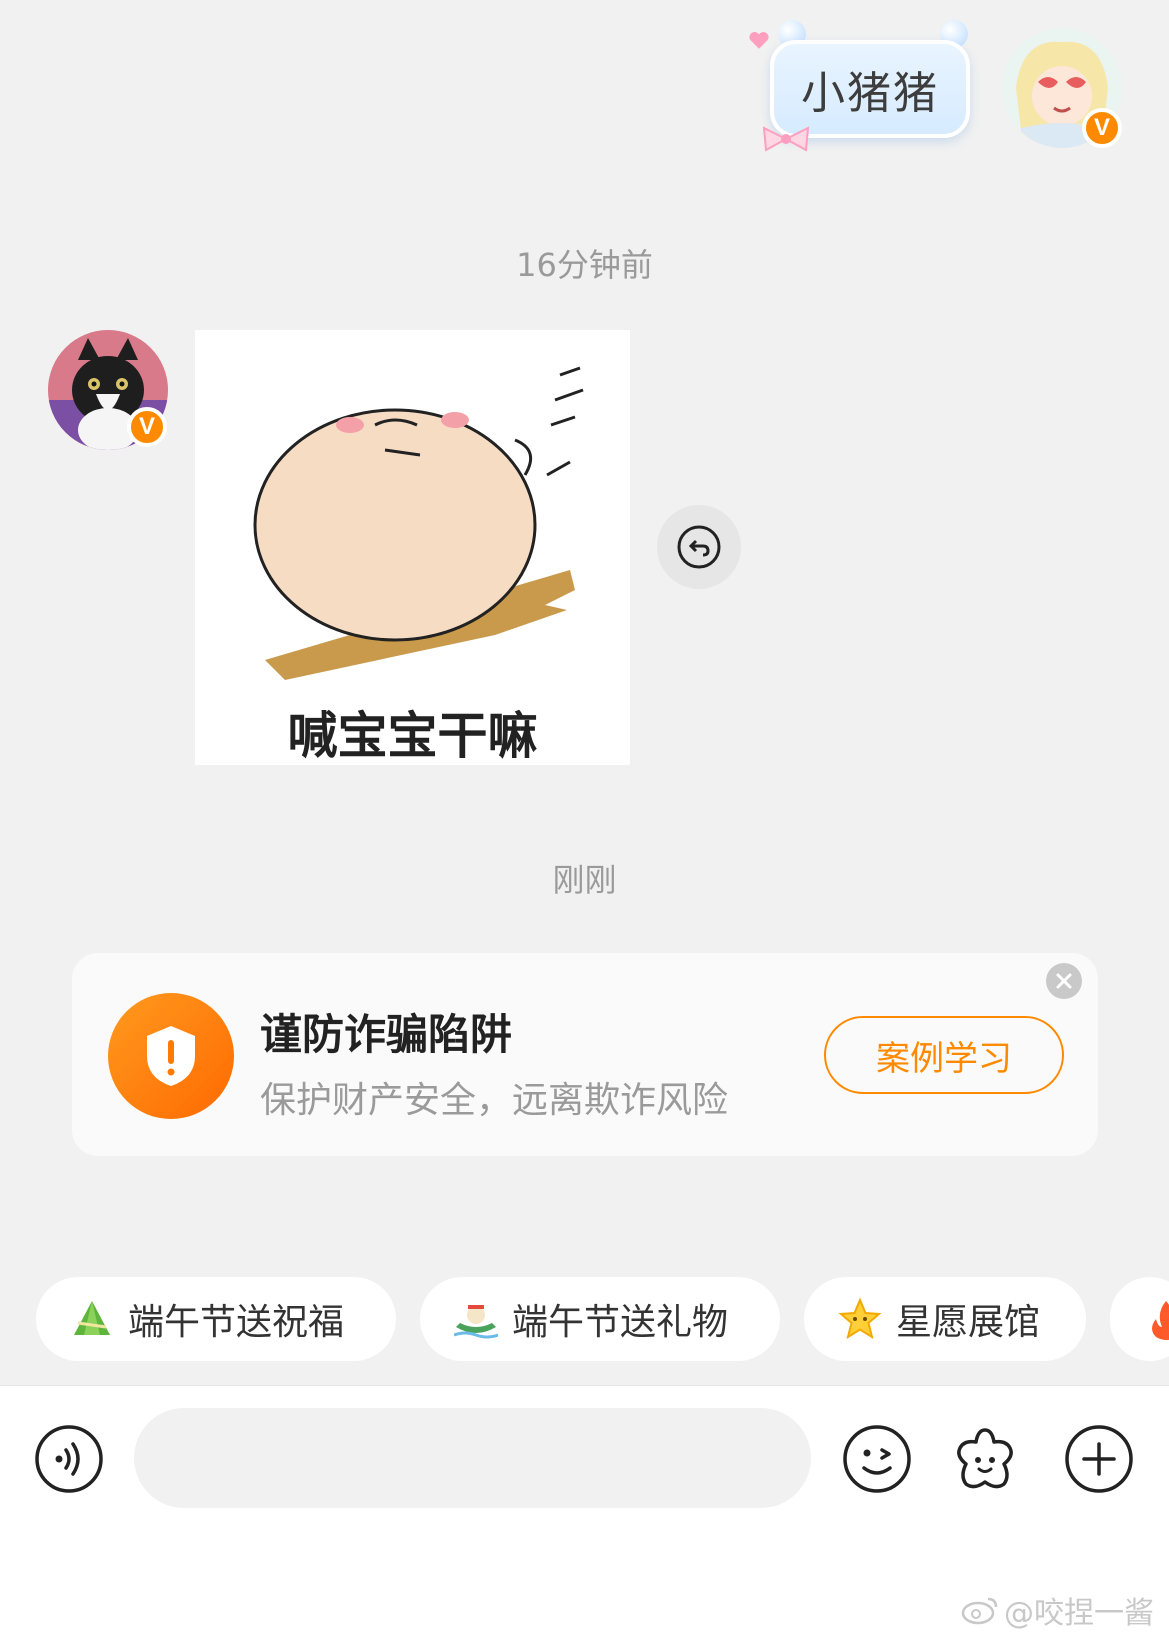 This screenshot has width=1169, height=1634. I want to click on fraud-warning-title: 谨防诈骗陷阱, so click(386, 1034).